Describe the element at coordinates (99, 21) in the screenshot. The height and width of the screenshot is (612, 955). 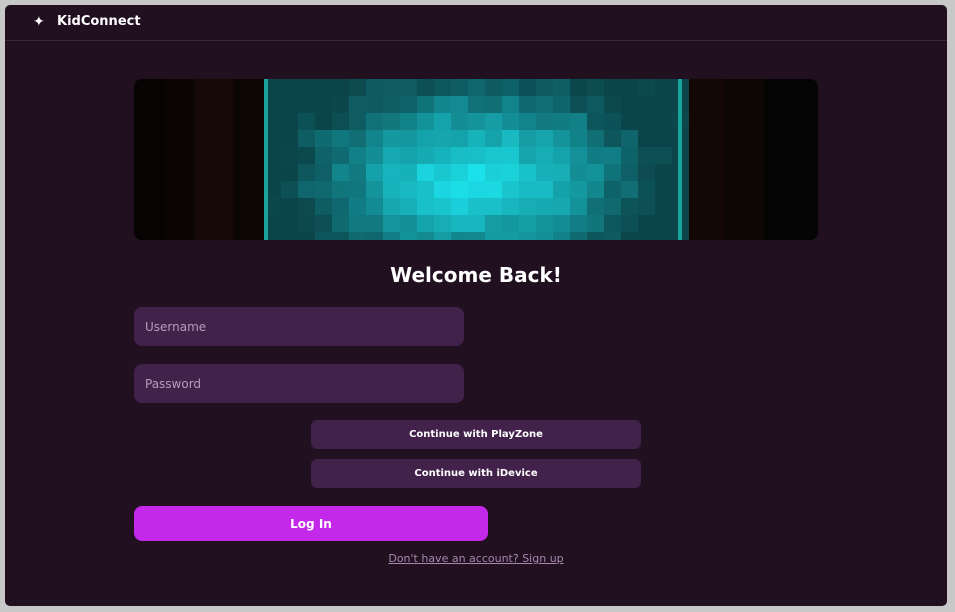
I see `app-title: KidConnect` at that location.